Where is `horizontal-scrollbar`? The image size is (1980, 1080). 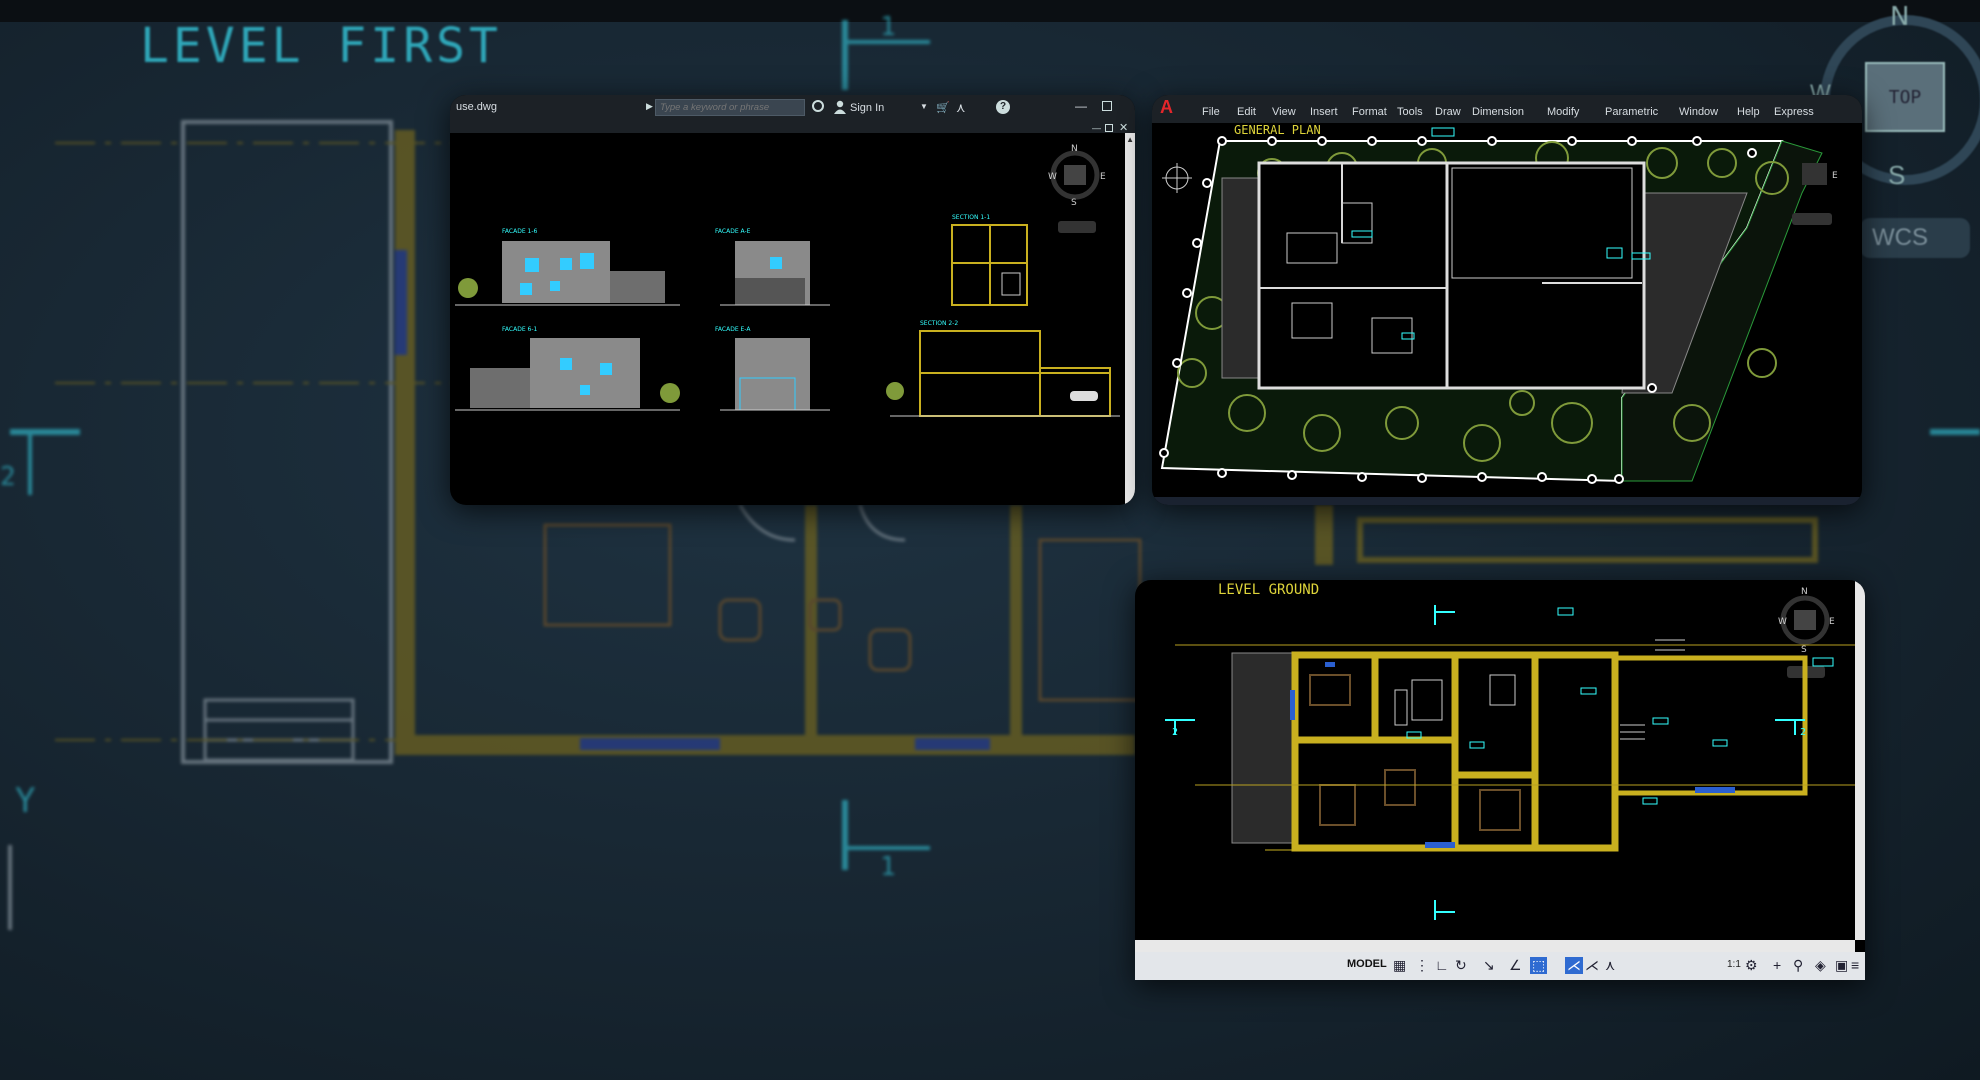
horizontal-scrollbar is located at coordinates (1495, 946).